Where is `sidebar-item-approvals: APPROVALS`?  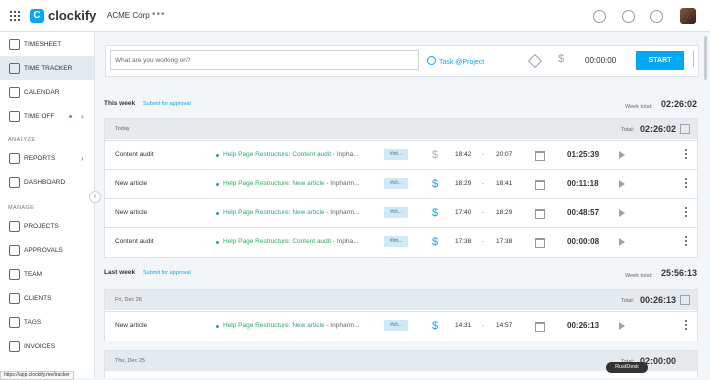 sidebar-item-approvals: APPROVALS is located at coordinates (47, 250).